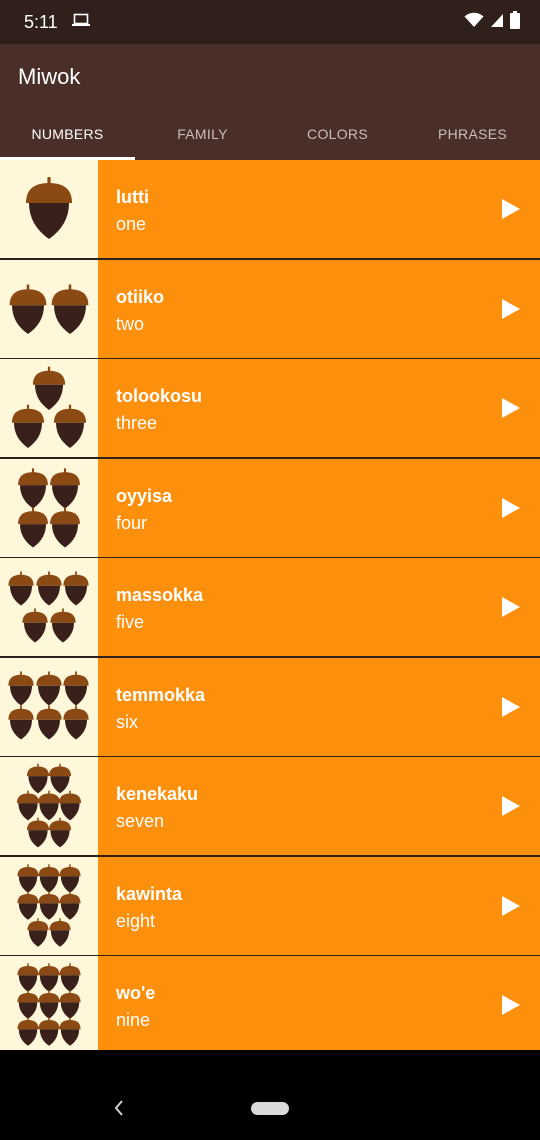  Describe the element at coordinates (319, 607) in the screenshot. I see `word-row-body: massokka five` at that location.